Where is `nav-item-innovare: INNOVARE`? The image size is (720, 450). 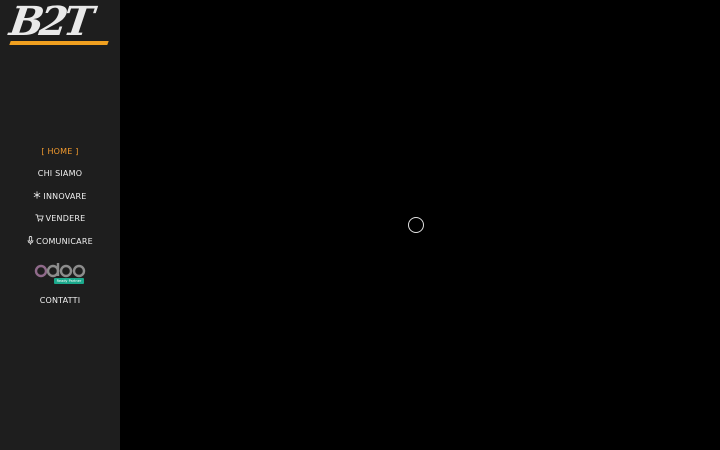
nav-item-innovare: INNOVARE is located at coordinates (60, 196).